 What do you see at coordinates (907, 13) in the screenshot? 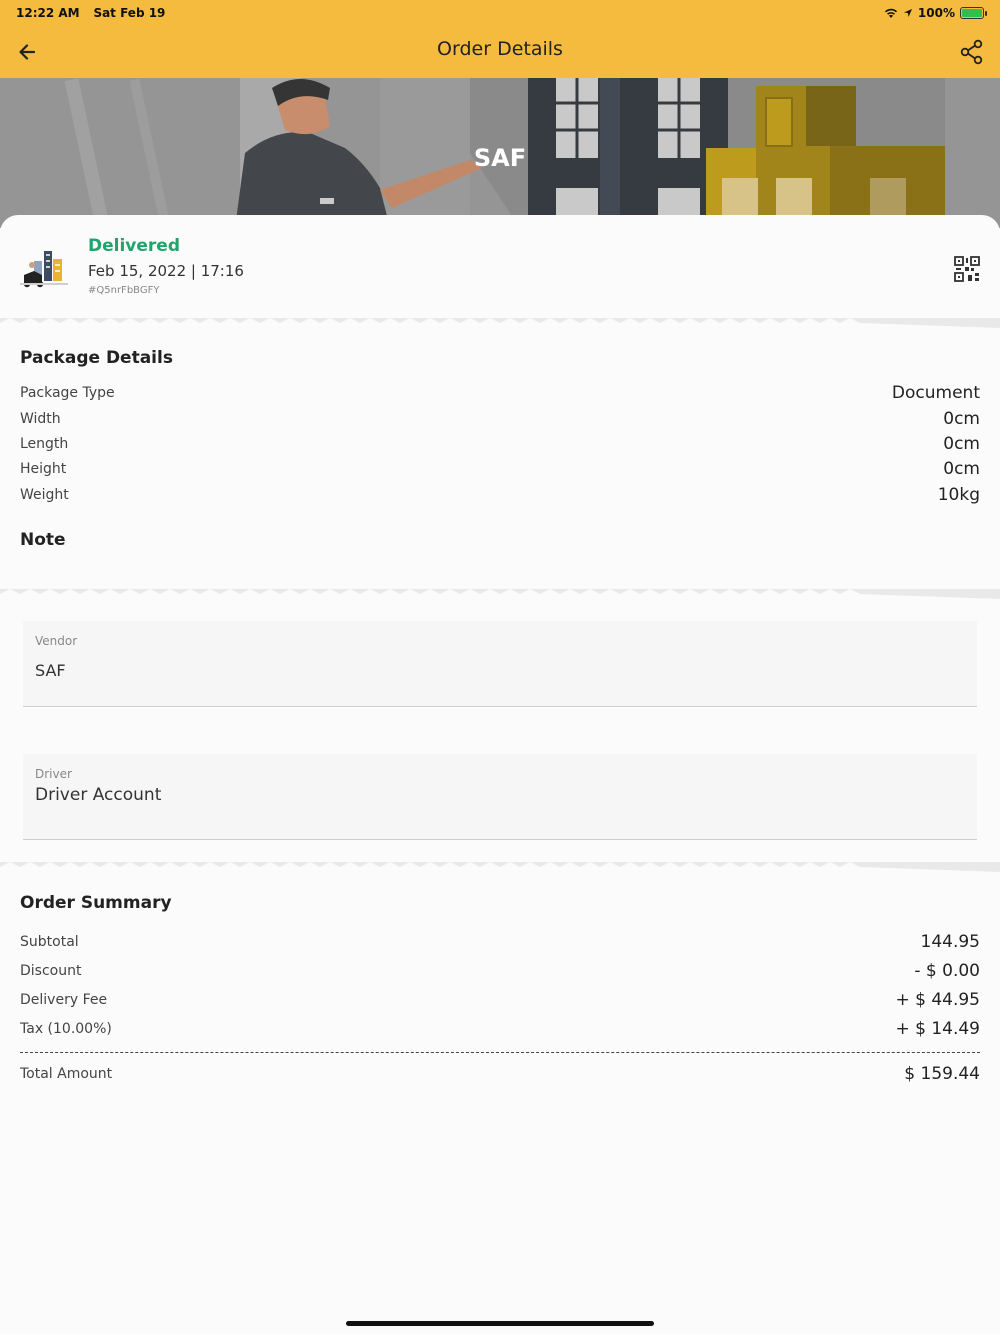
I see `location-arrow-icon` at bounding box center [907, 13].